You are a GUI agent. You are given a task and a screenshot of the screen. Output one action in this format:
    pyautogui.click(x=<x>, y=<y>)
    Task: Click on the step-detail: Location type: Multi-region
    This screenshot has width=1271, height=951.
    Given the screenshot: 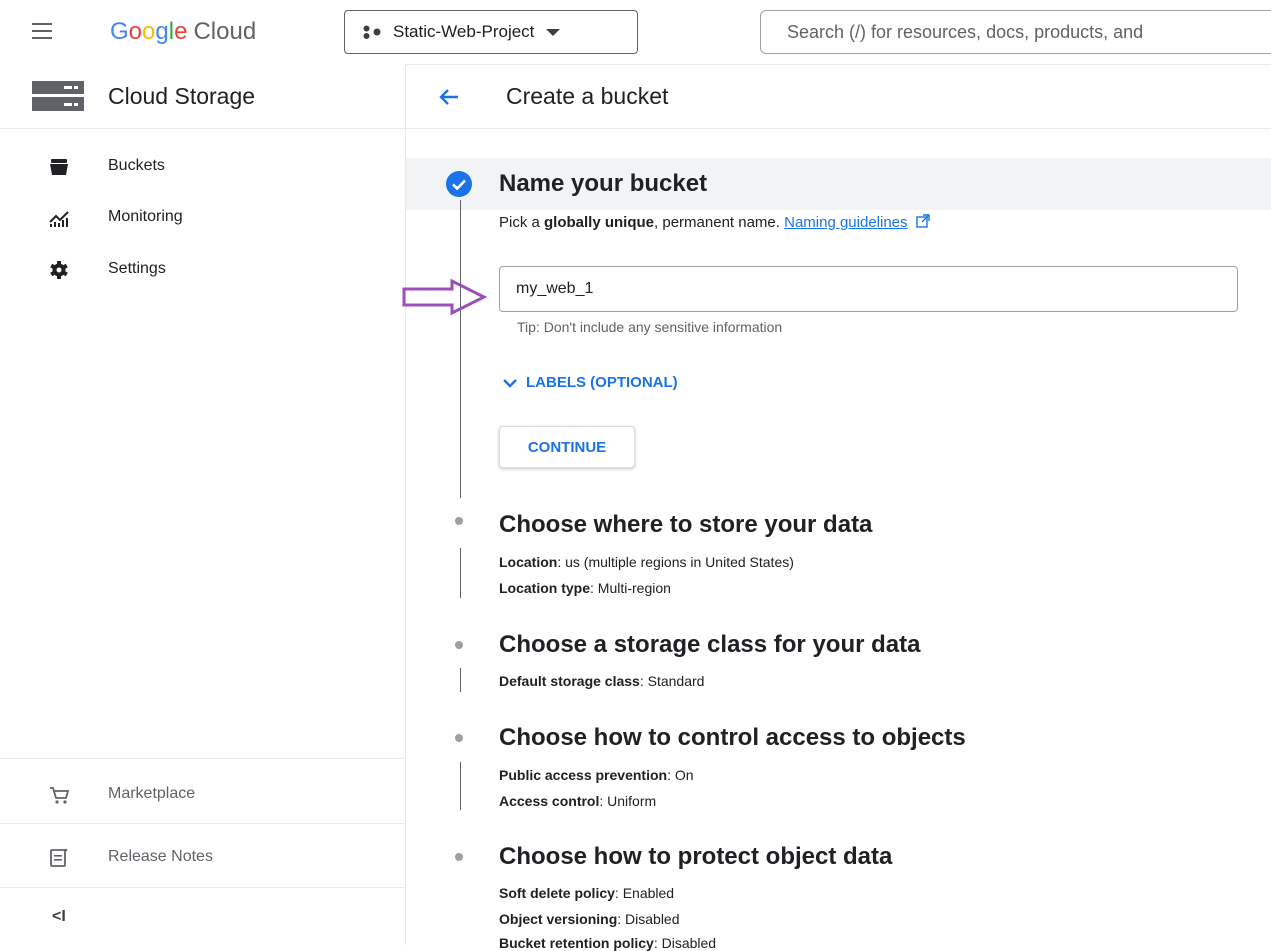 What is the action you would take?
    pyautogui.click(x=585, y=588)
    